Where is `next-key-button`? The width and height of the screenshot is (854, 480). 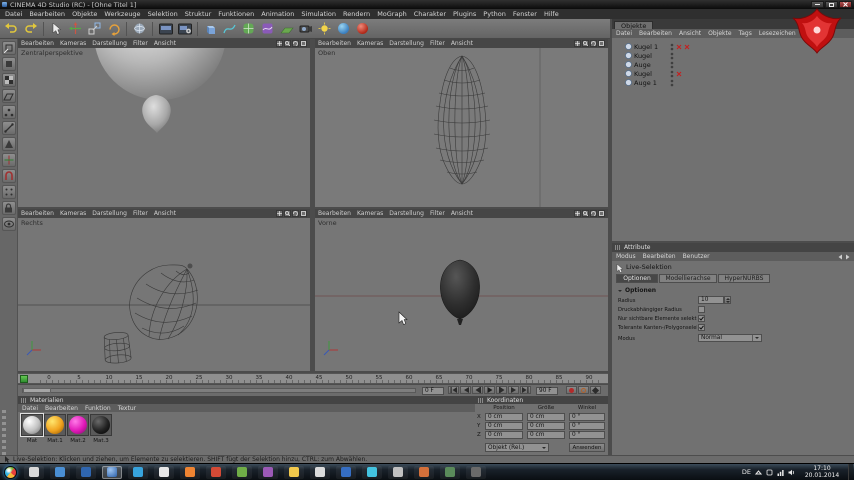
next-key-button is located at coordinates (513, 390).